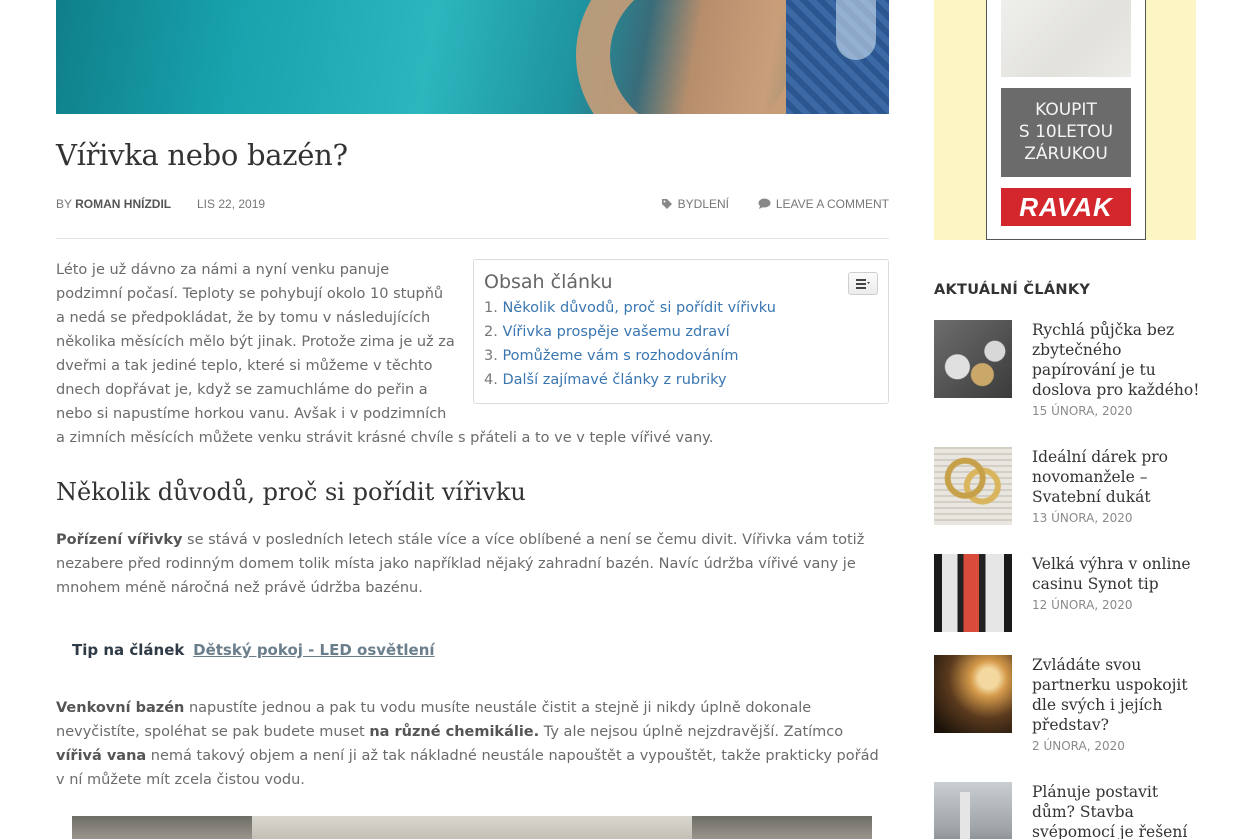 The width and height of the screenshot is (1243, 839). What do you see at coordinates (638, 308) in the screenshot?
I see `toc-link: Několik důvodů, proč si pořídit vířivku` at bounding box center [638, 308].